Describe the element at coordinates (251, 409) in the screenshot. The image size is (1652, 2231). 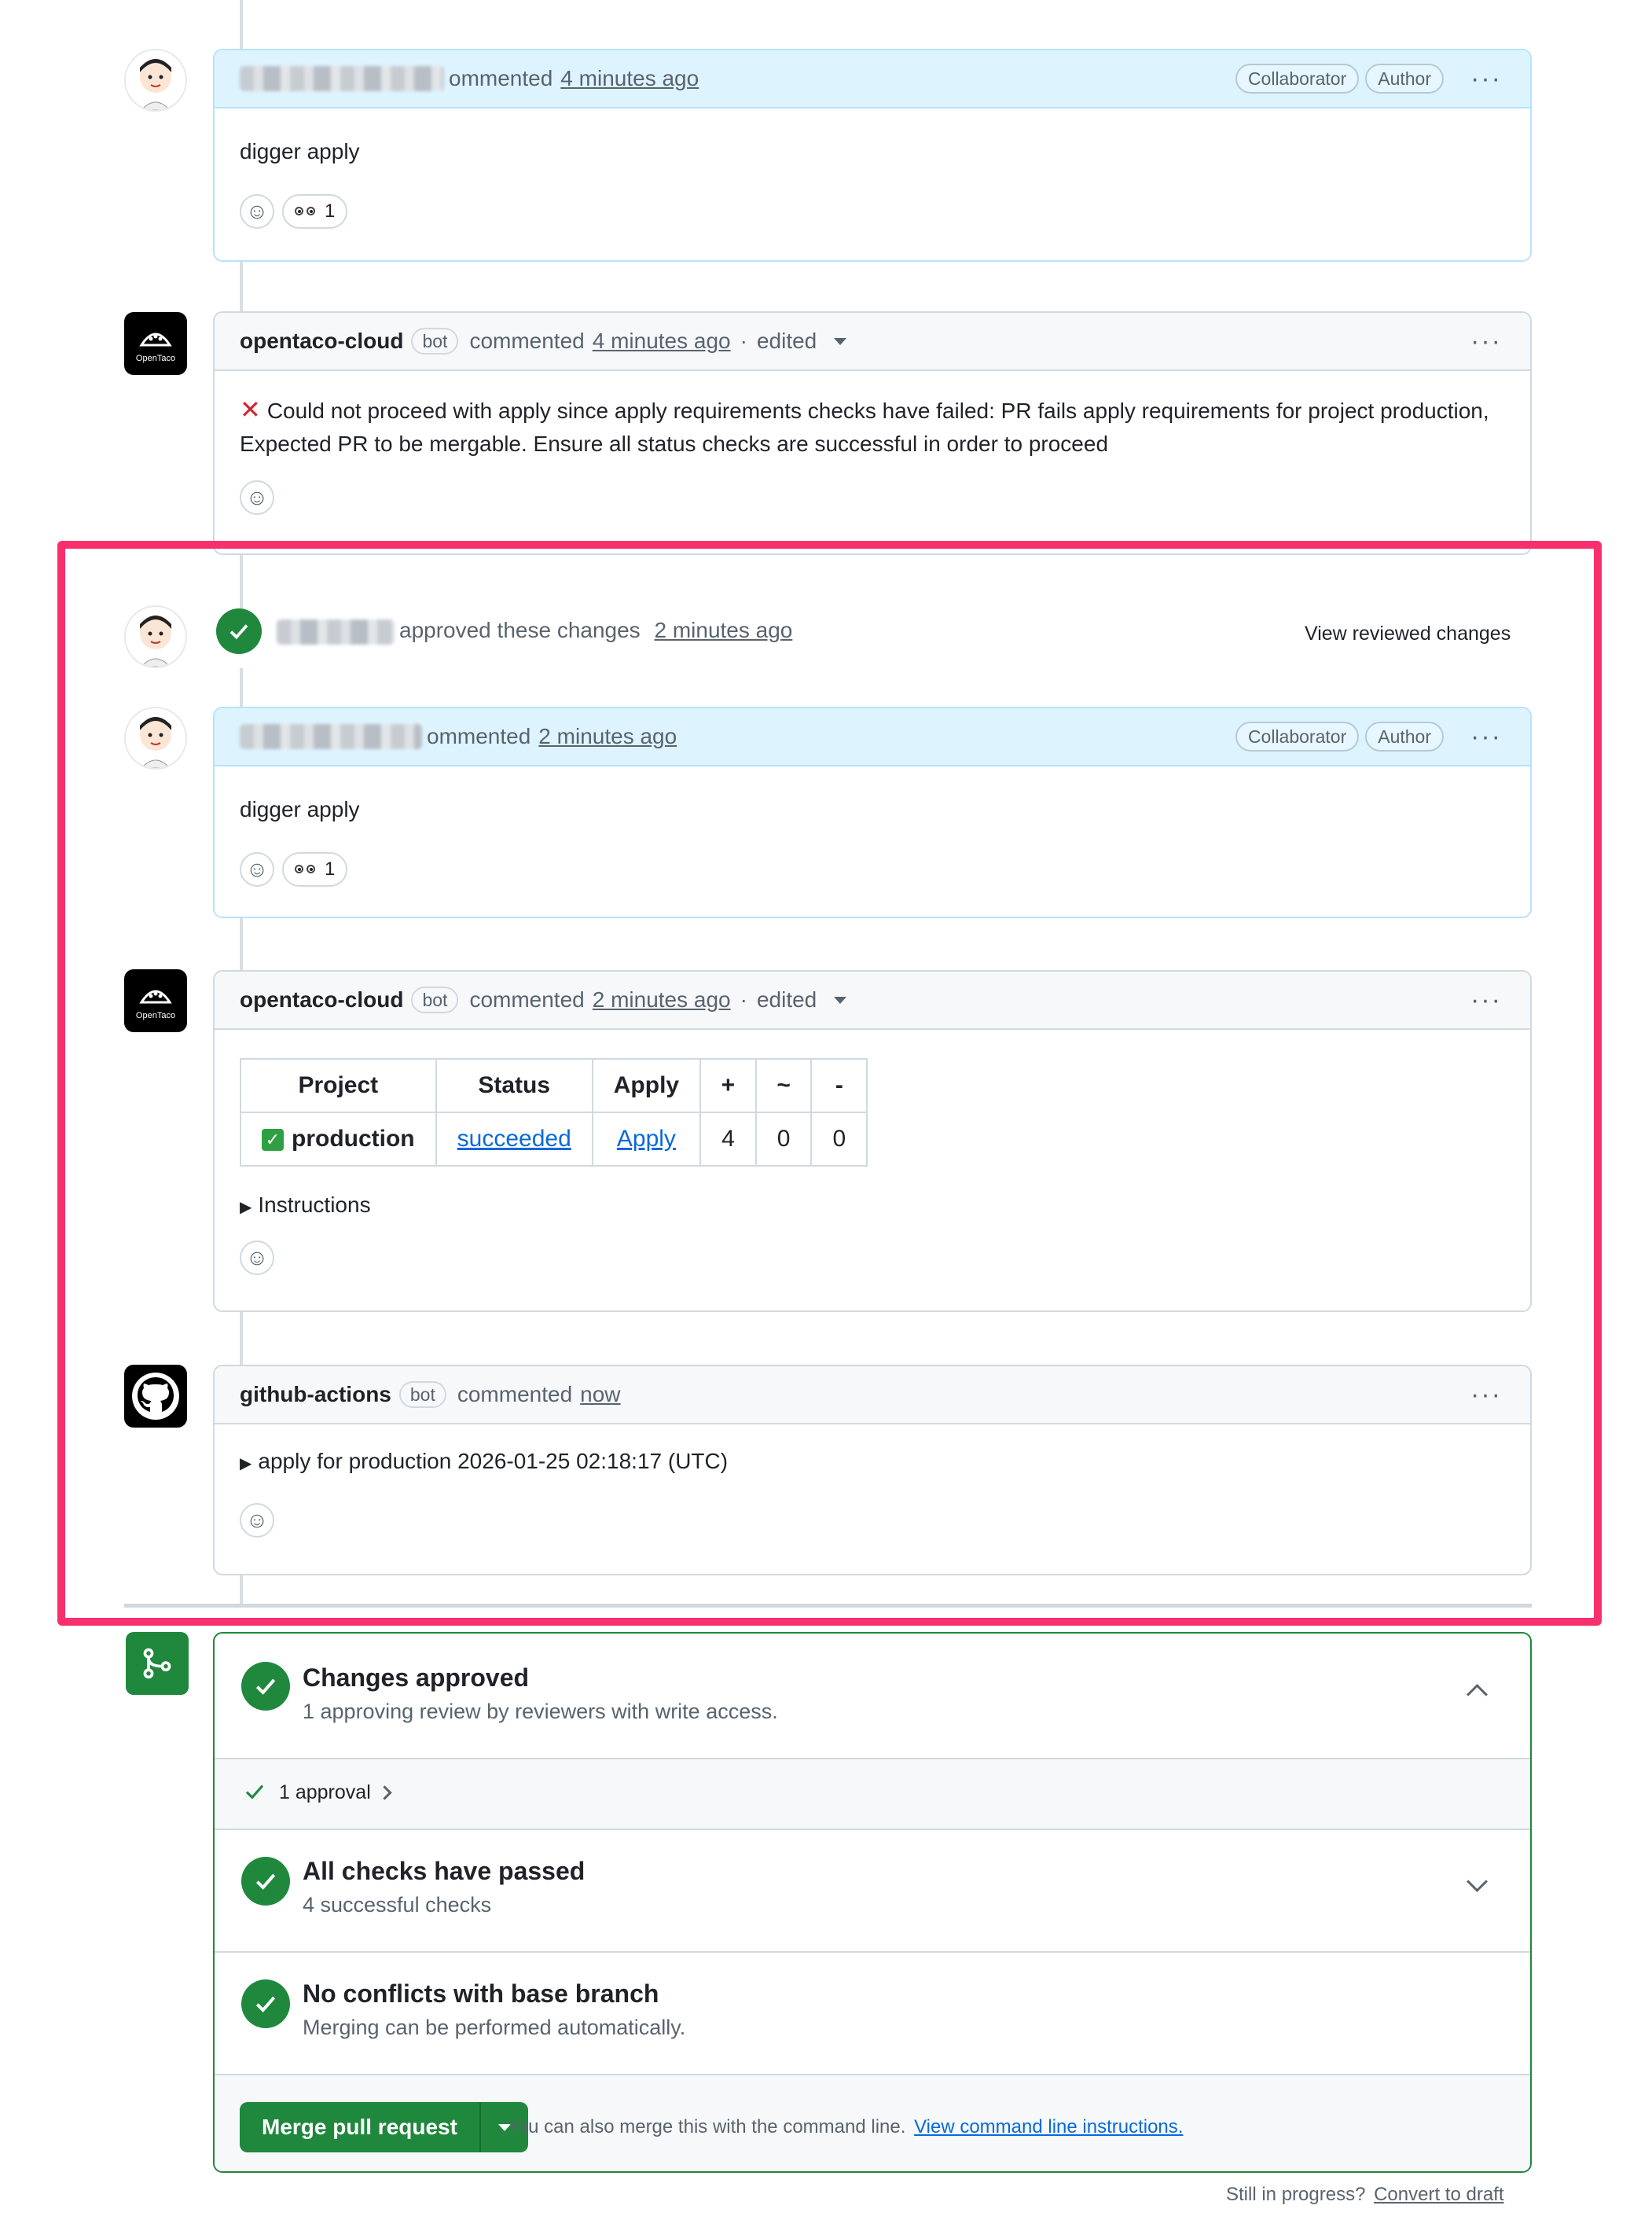
I see `red-x-icon: ✕` at that location.